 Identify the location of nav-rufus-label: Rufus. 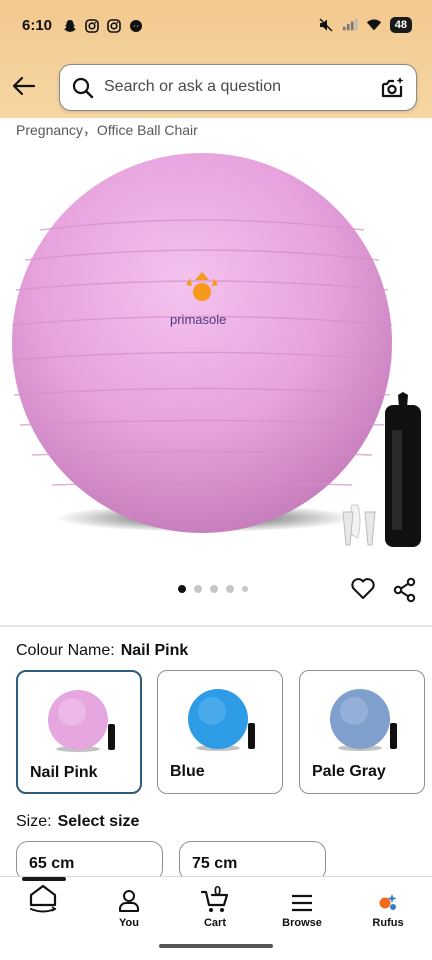
(388, 923).